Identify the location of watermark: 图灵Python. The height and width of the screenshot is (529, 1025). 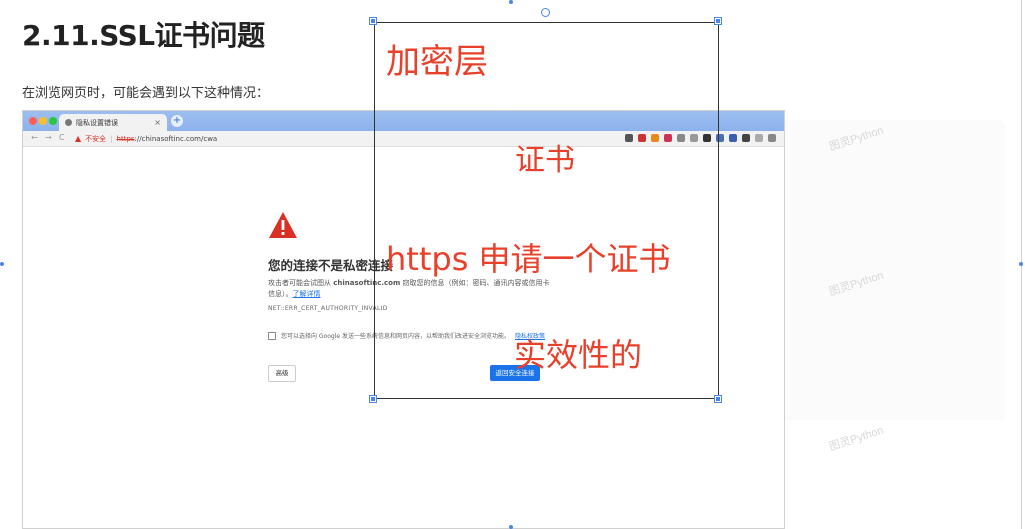
(856, 439).